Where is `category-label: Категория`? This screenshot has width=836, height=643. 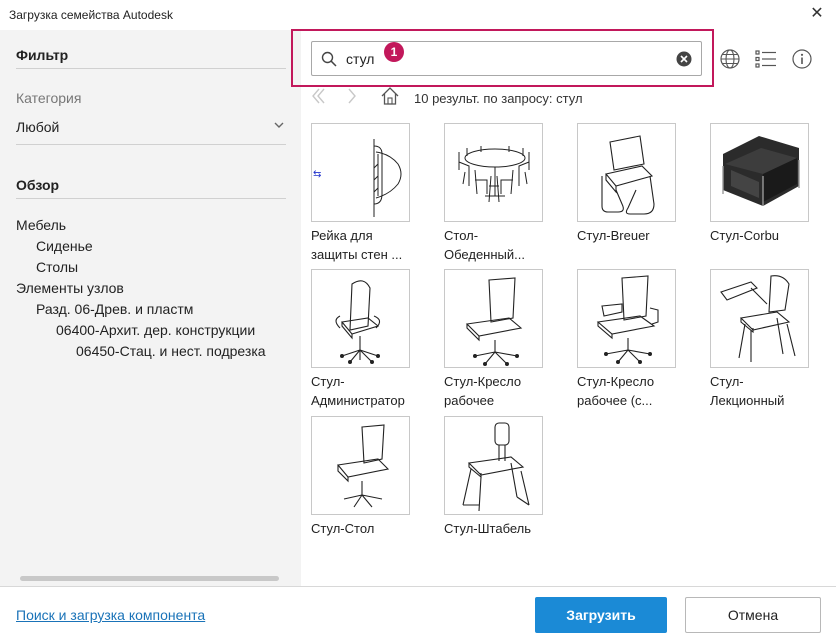 category-label: Категория is located at coordinates (49, 98).